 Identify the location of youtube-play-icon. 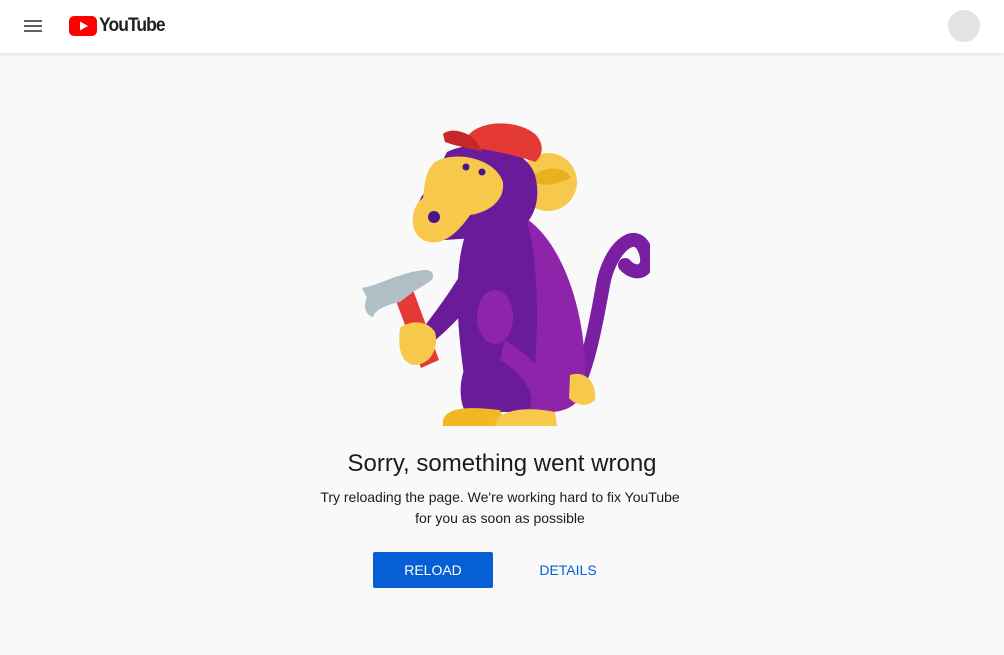
(83, 26).